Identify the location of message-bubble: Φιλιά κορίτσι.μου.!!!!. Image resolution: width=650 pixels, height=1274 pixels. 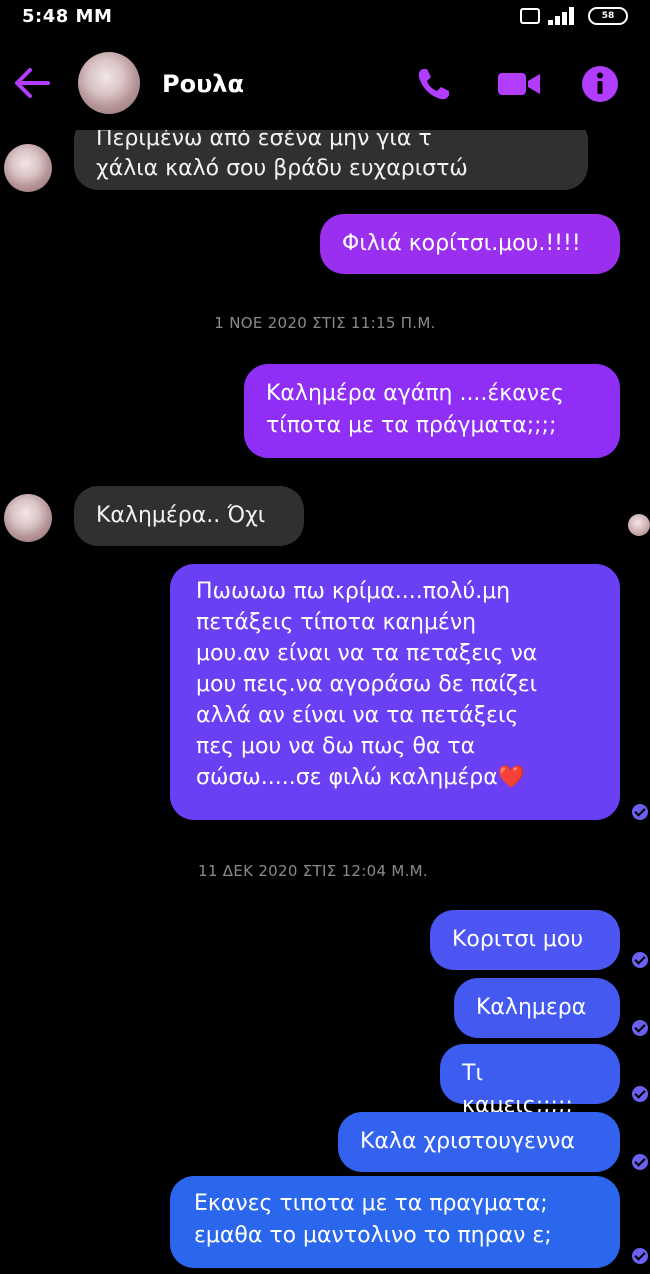
(470, 244).